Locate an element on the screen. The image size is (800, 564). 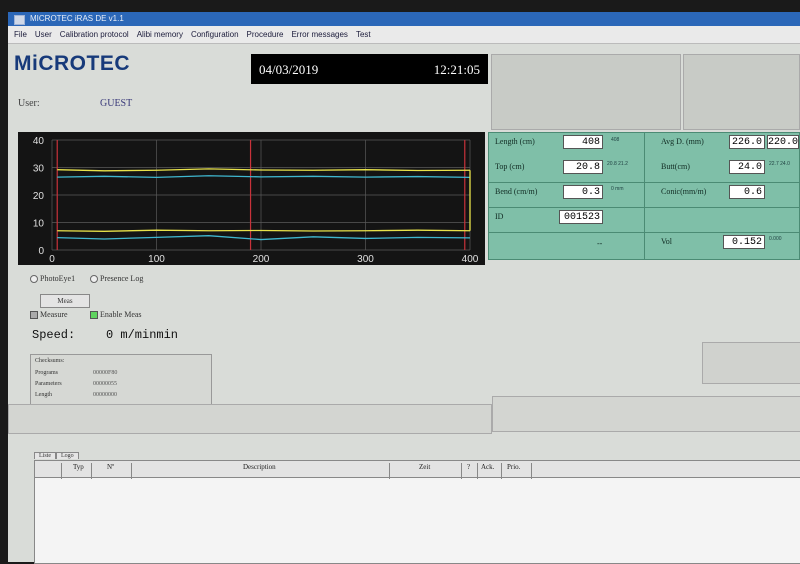
photoeye-label: PhotoEye1 is located at coordinates (58, 278).